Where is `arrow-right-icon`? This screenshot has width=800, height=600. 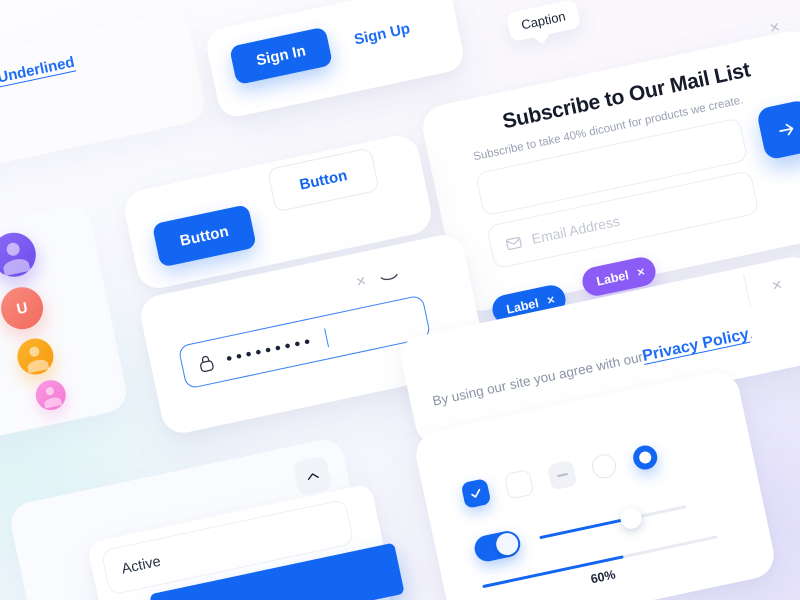
arrow-right-icon is located at coordinates (786, 129).